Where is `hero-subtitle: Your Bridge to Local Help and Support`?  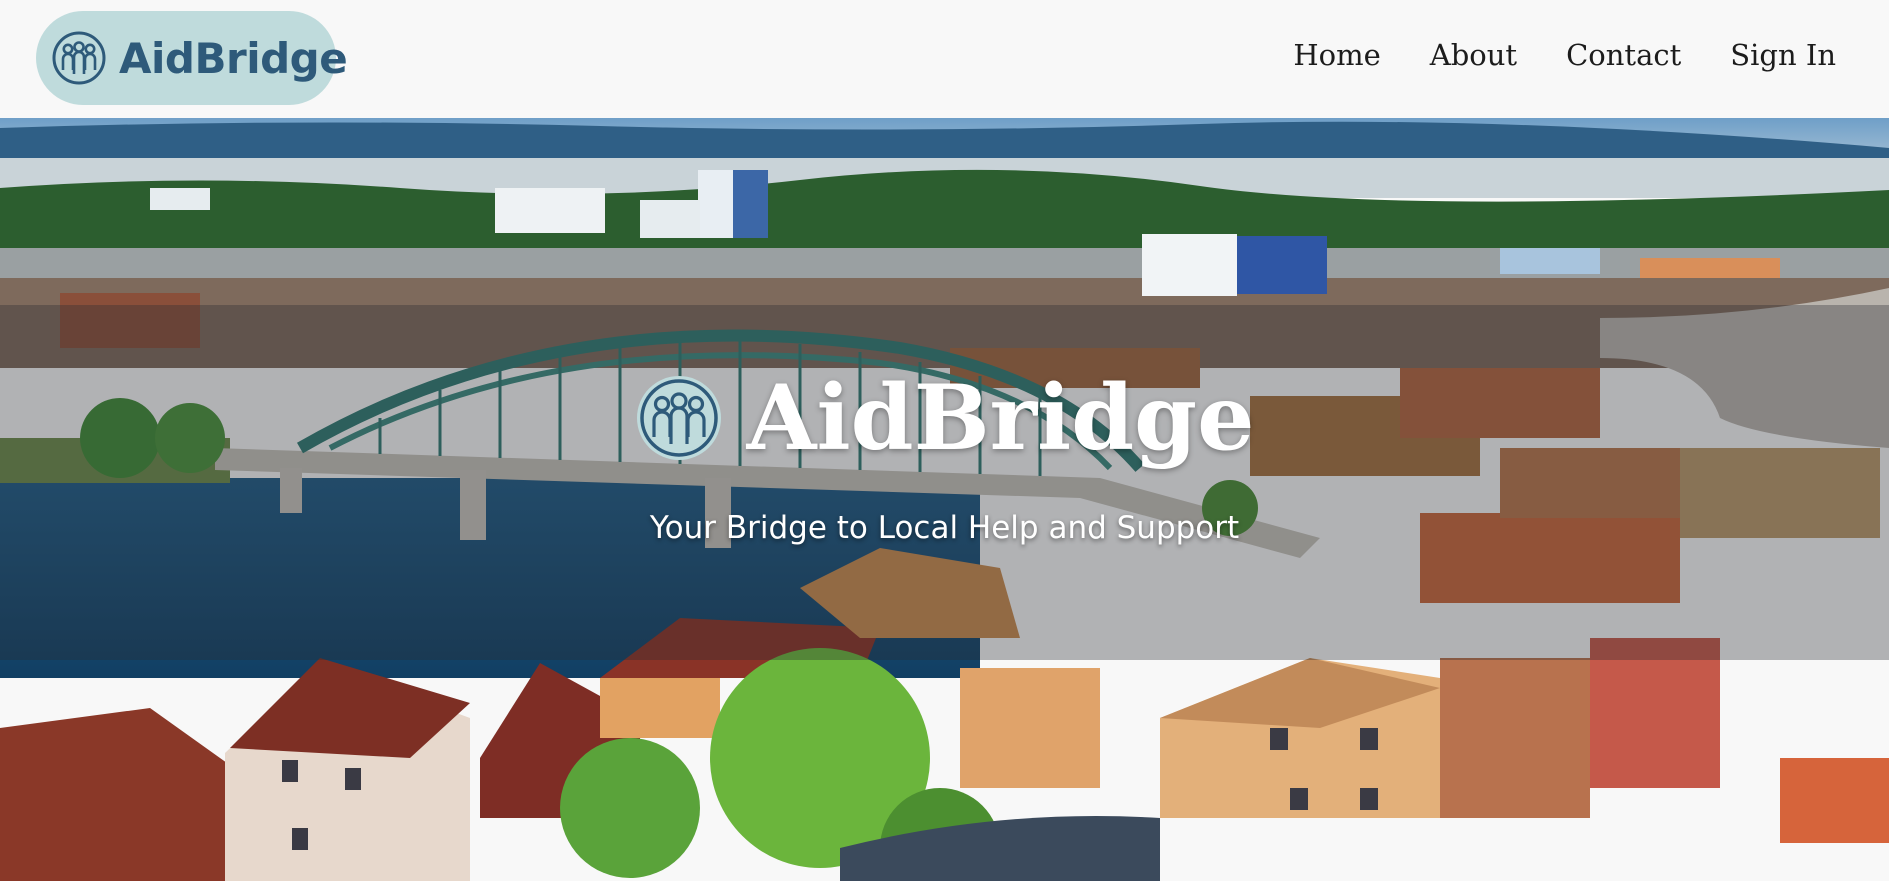 hero-subtitle: Your Bridge to Local Help and Support is located at coordinates (944, 528).